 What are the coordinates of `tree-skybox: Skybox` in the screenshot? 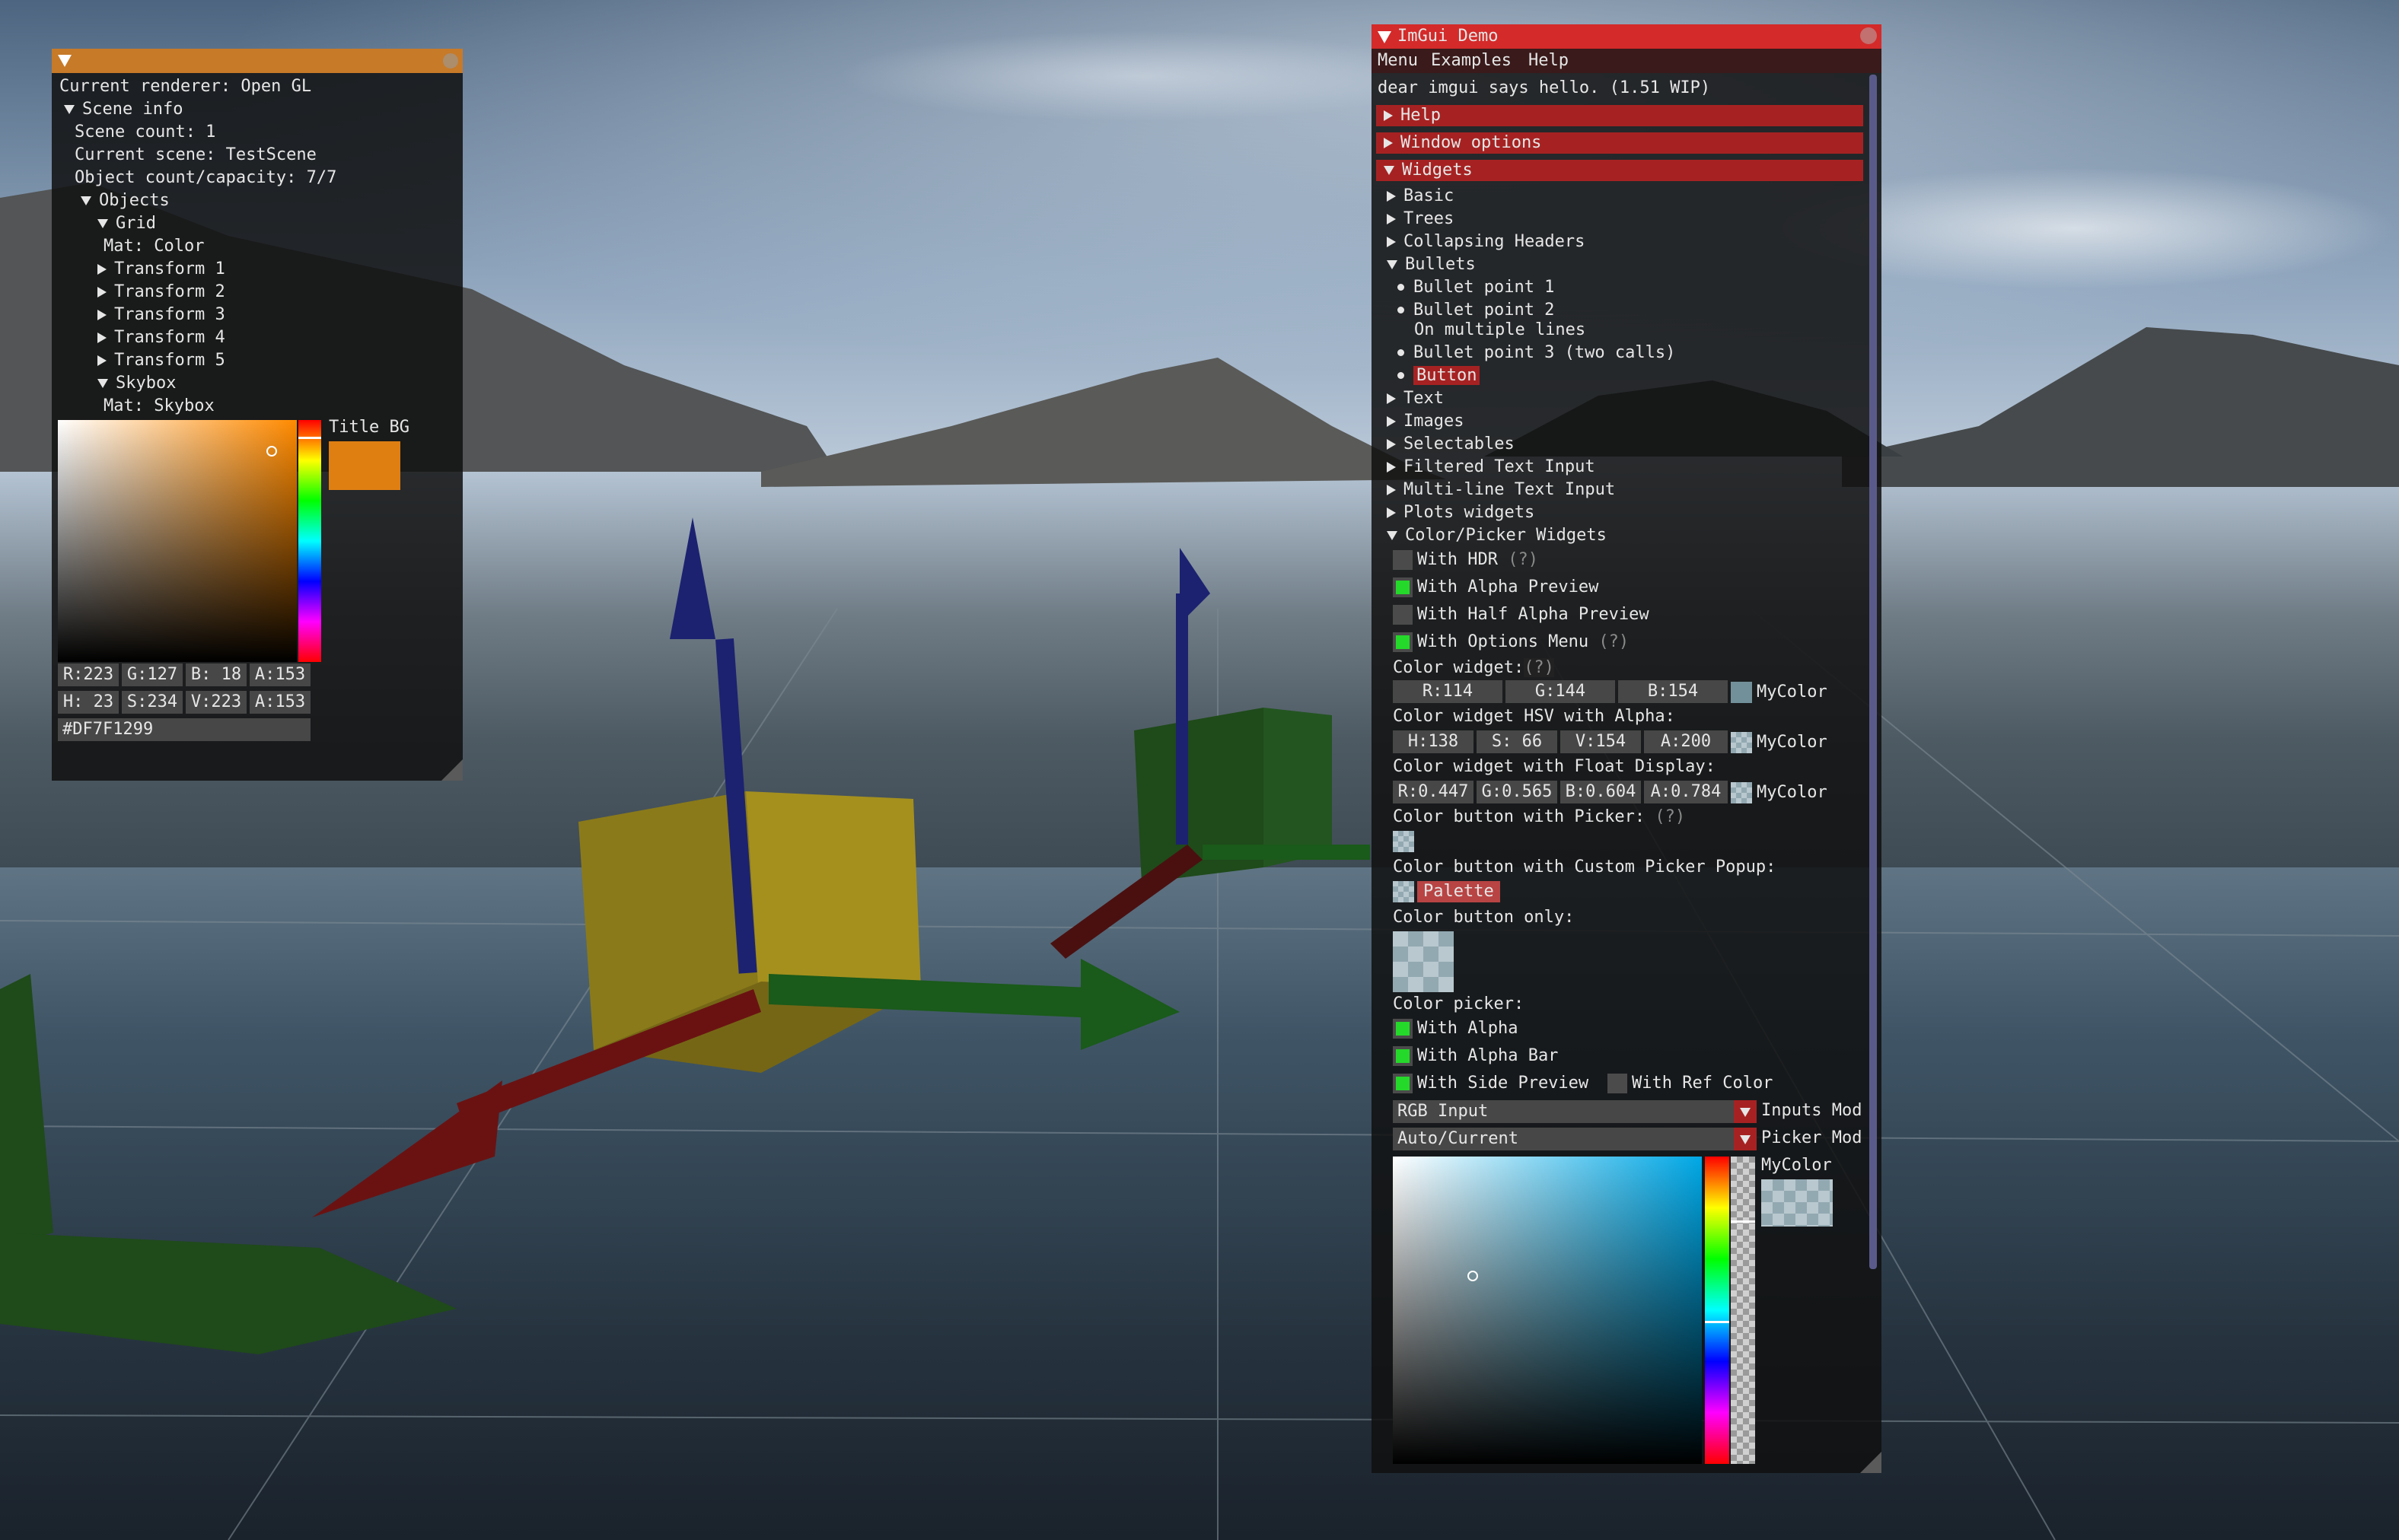 It's located at (136, 383).